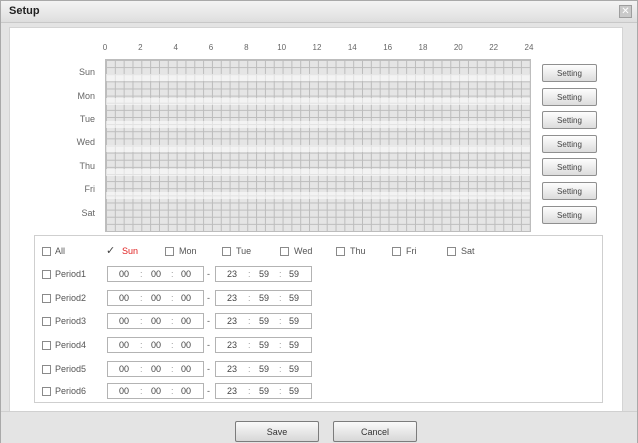 The width and height of the screenshot is (638, 443). I want to click on day-option-thu: Thu, so click(358, 251).